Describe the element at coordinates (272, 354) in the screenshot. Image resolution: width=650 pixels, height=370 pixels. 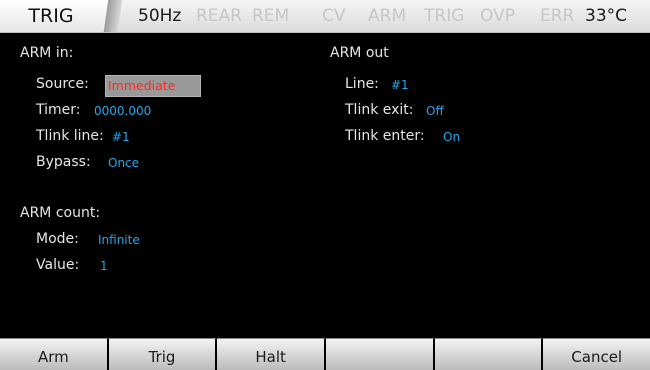
I see `halt-softkey: Halt` at that location.